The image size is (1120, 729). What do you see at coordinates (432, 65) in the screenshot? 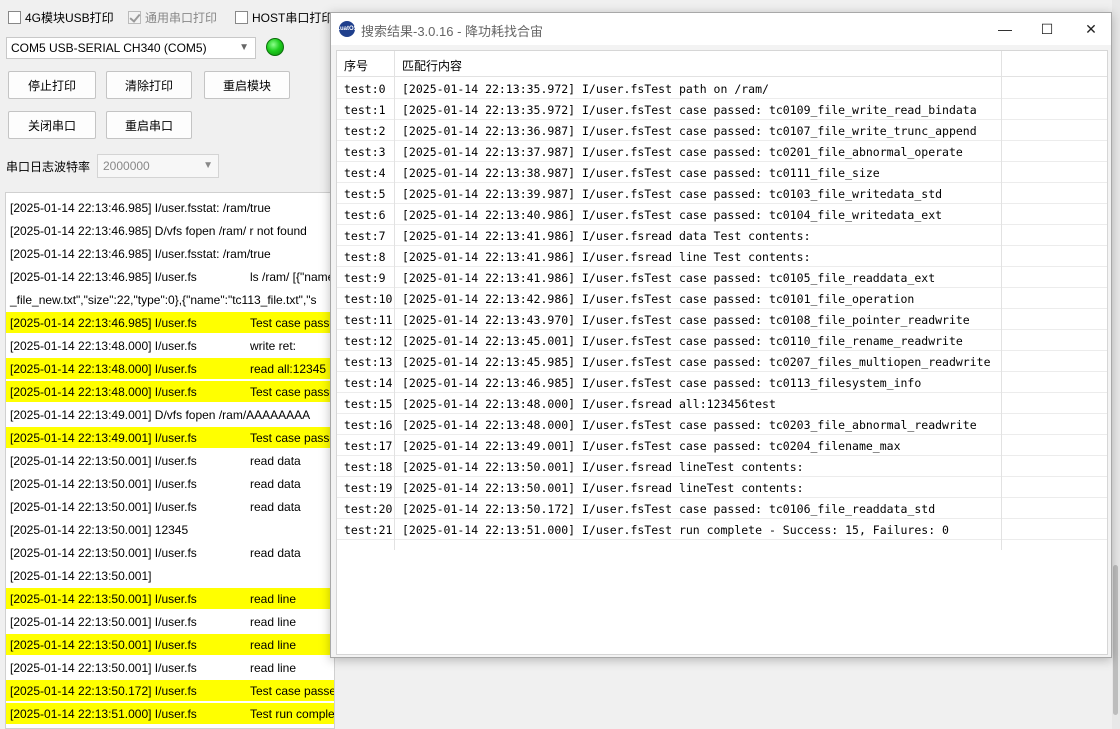
I see `column-header-content: 匹配行内容` at bounding box center [432, 65].